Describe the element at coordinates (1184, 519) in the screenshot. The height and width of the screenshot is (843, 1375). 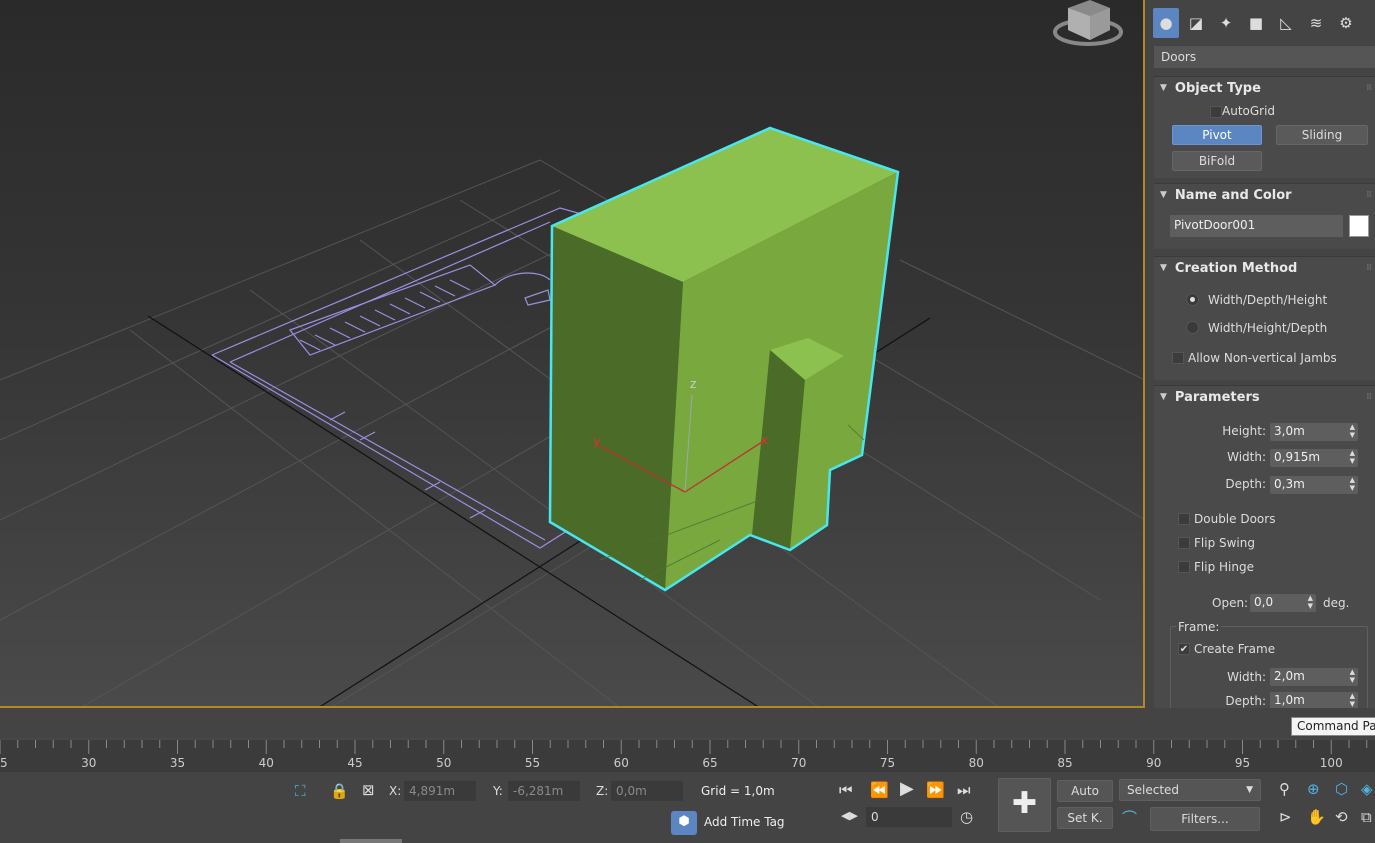
I see `double-doors-checkbox` at that location.